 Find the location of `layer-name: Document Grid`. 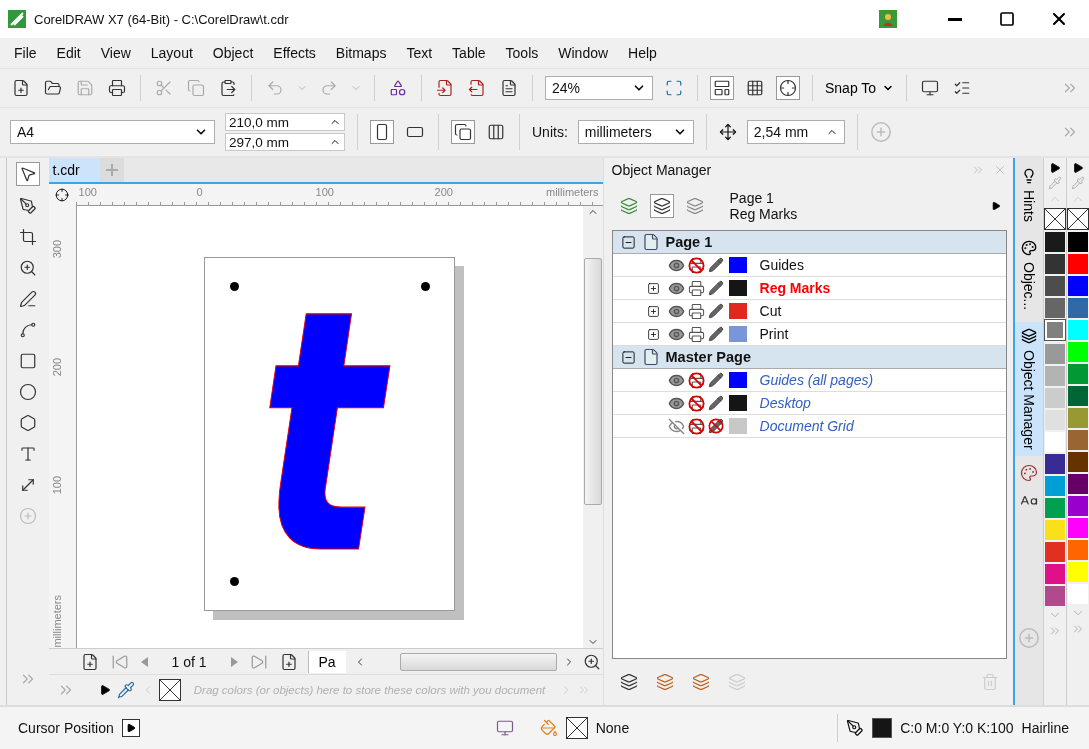

layer-name: Document Grid is located at coordinates (806, 426).